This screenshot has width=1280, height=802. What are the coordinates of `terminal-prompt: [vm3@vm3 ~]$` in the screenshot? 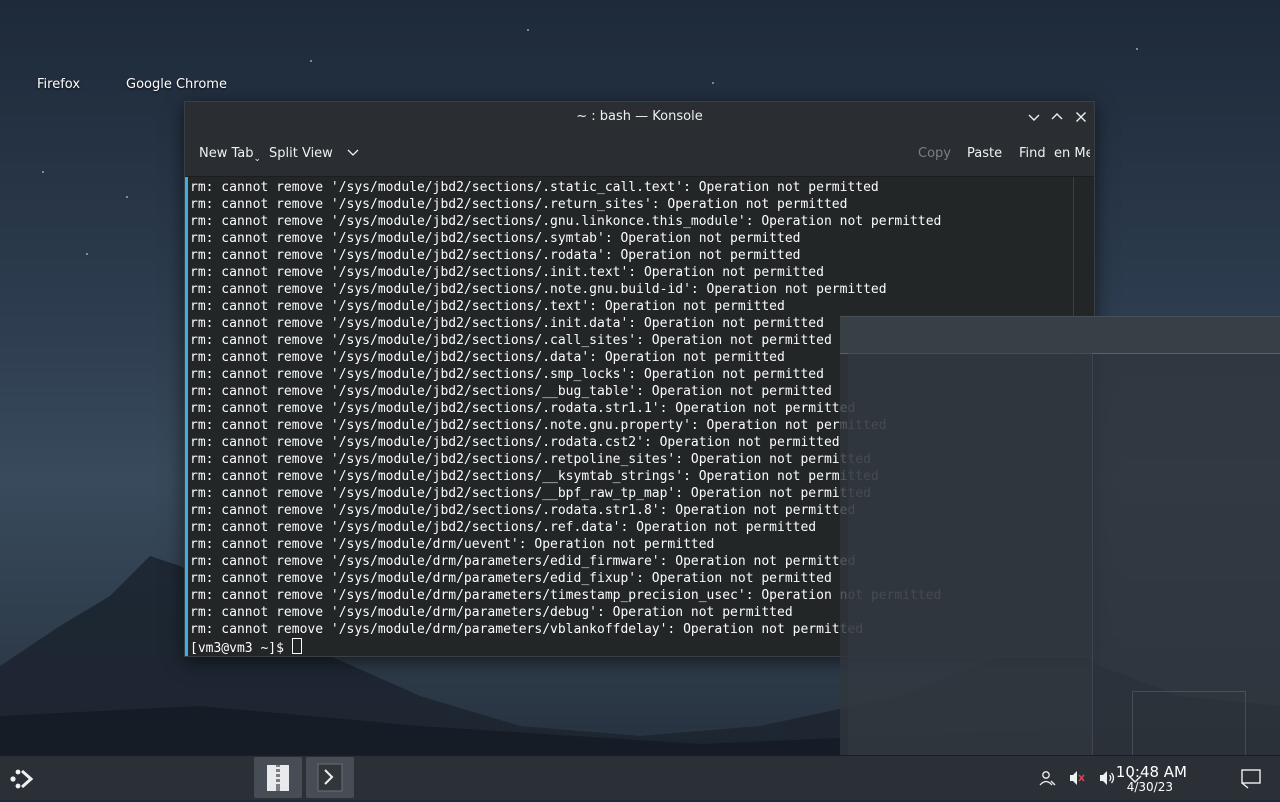 It's located at (565, 647).